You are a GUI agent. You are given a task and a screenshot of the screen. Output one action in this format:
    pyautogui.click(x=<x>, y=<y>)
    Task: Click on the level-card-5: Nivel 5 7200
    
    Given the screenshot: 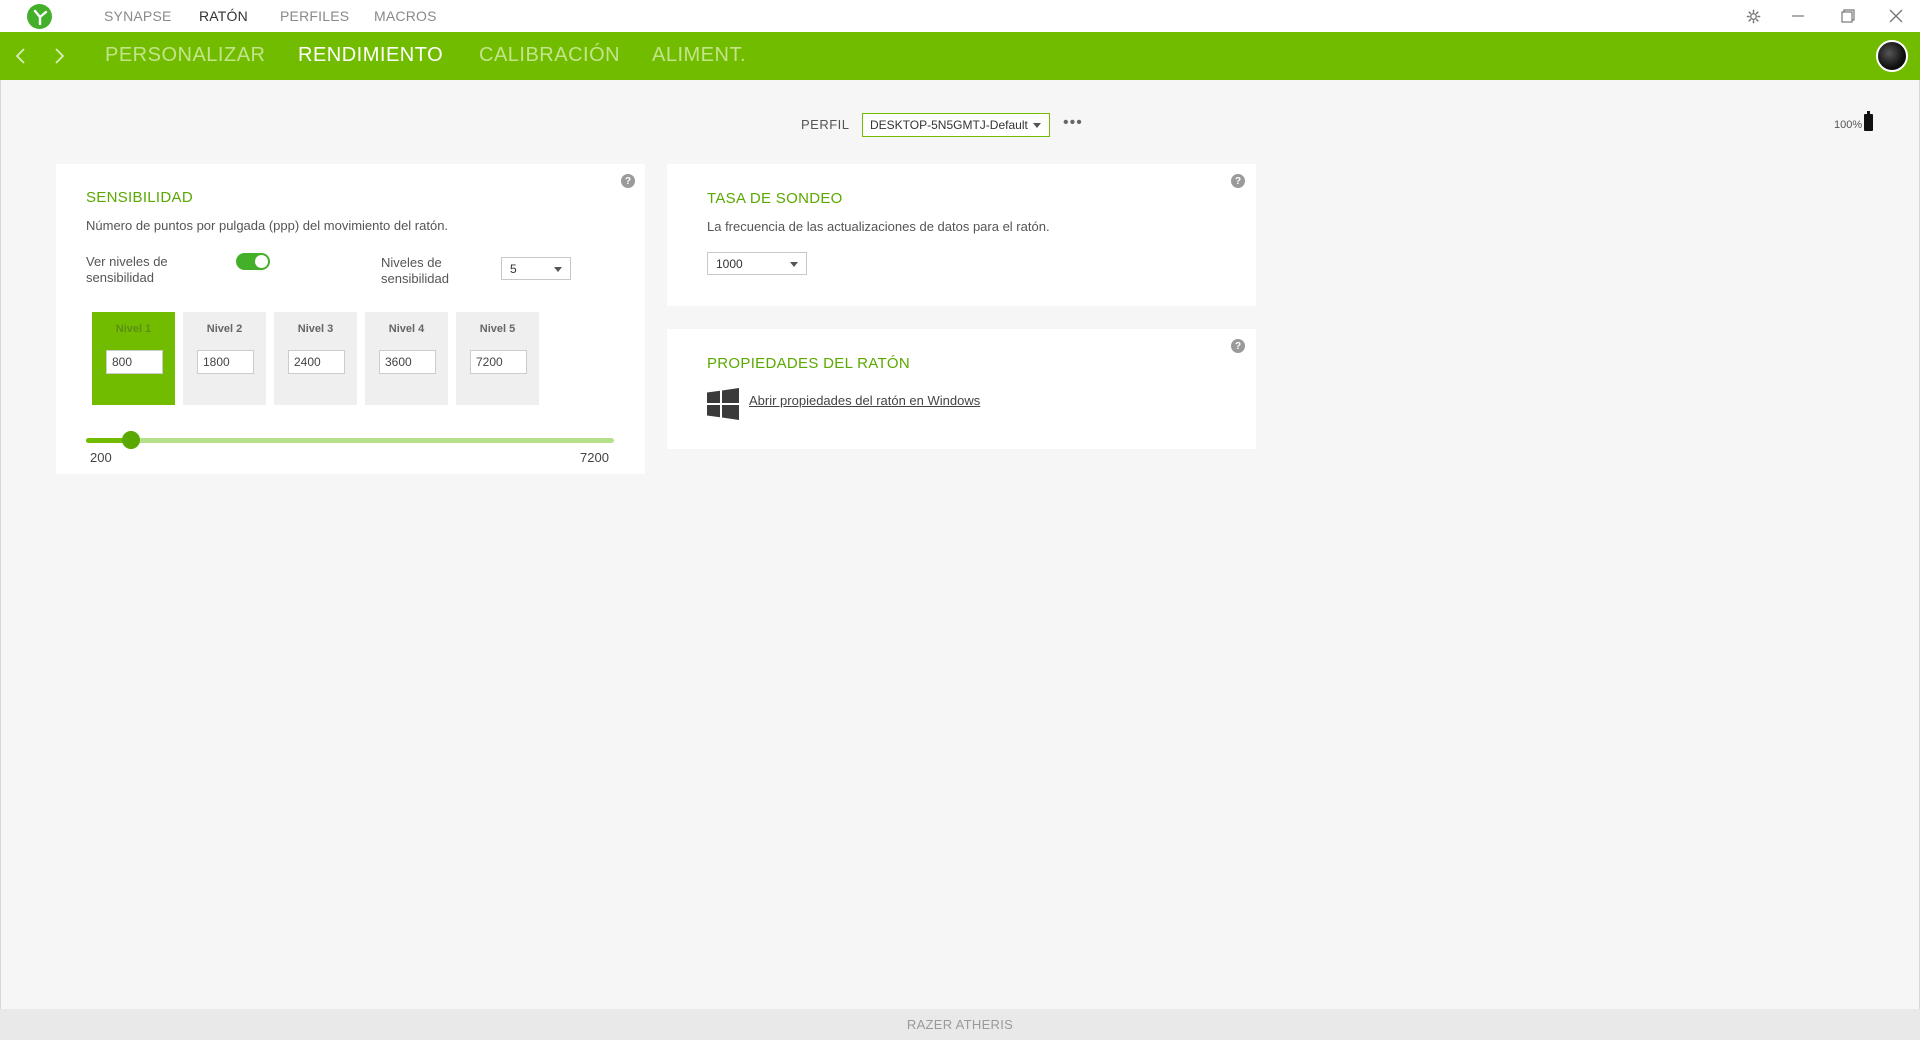 What is the action you would take?
    pyautogui.click(x=497, y=358)
    